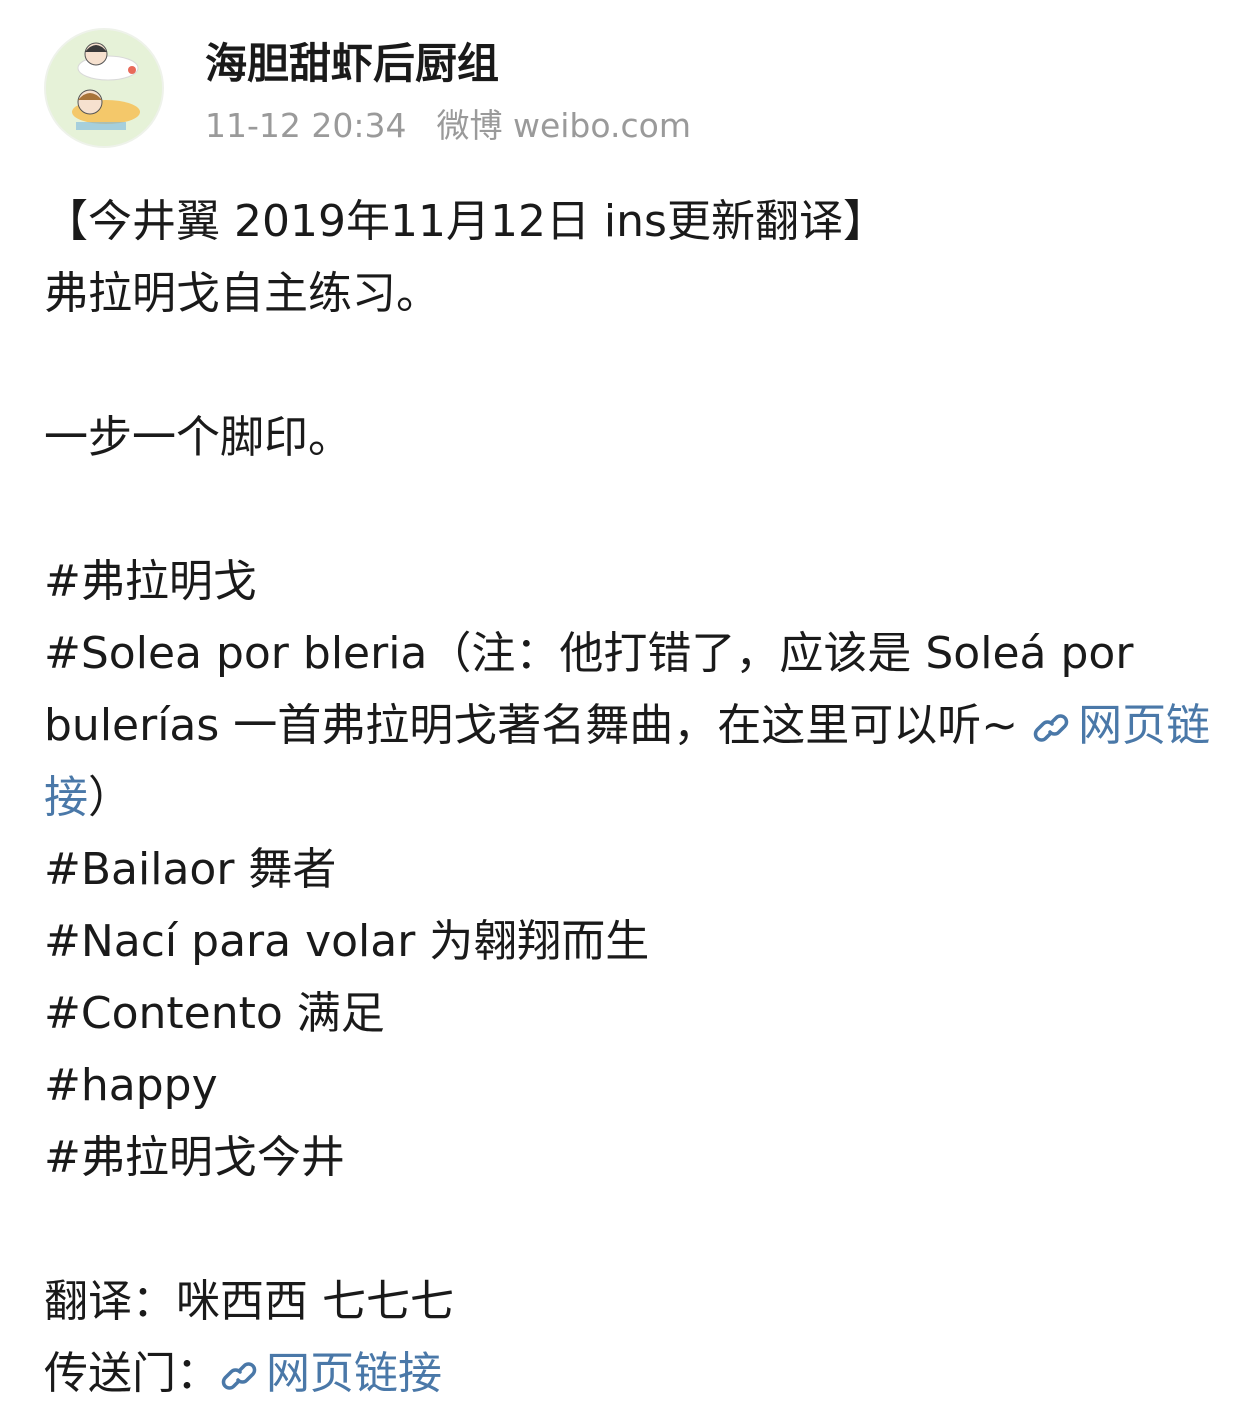  I want to click on hashtag: #Bailaor 舞者, so click(190, 869).